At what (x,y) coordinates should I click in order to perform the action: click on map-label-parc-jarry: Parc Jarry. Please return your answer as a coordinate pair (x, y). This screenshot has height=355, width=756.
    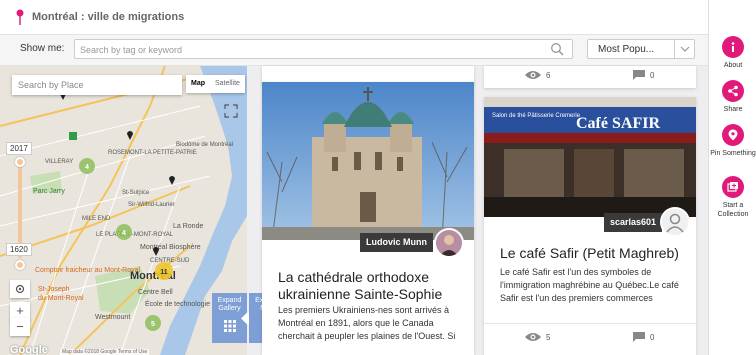
    Looking at the image, I should click on (49, 191).